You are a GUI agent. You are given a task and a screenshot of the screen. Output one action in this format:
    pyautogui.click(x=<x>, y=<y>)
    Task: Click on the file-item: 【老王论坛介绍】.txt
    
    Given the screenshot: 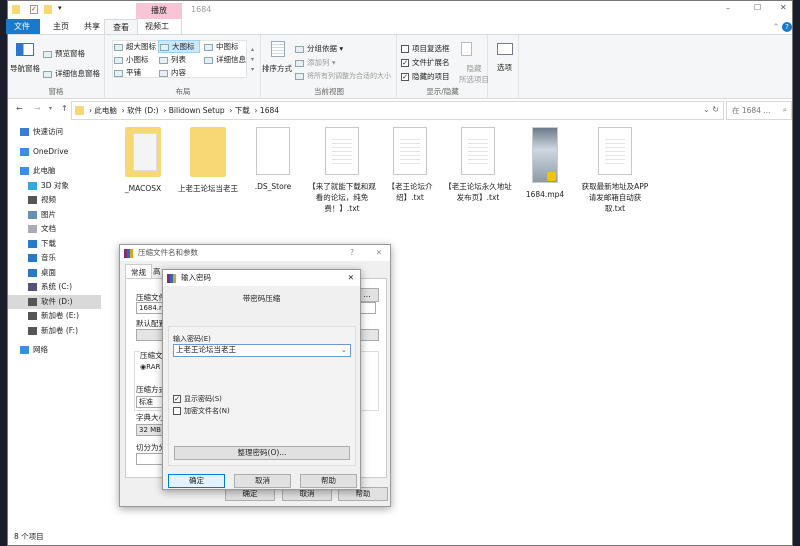 What is the action you would take?
    pyautogui.click(x=410, y=165)
    